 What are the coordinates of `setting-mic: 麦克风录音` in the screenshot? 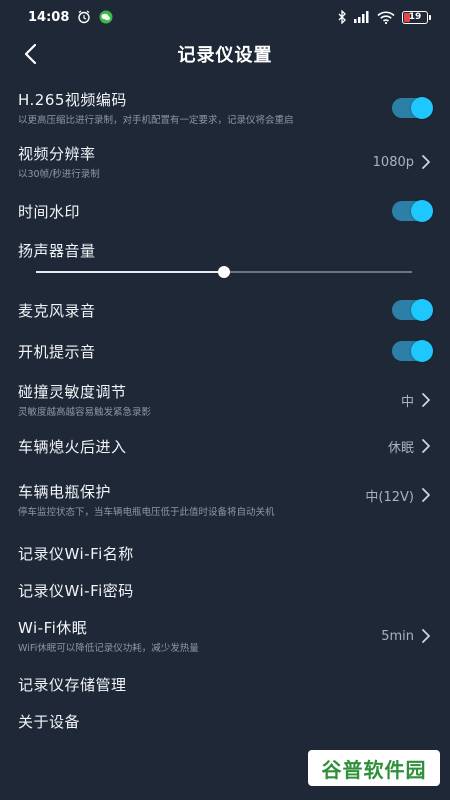 It's located at (225, 310).